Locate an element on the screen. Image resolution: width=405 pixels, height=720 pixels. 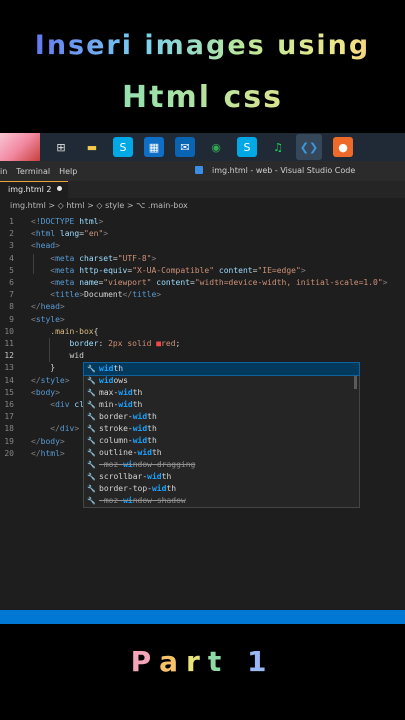
part-letter: t is located at coordinates (218, 661).